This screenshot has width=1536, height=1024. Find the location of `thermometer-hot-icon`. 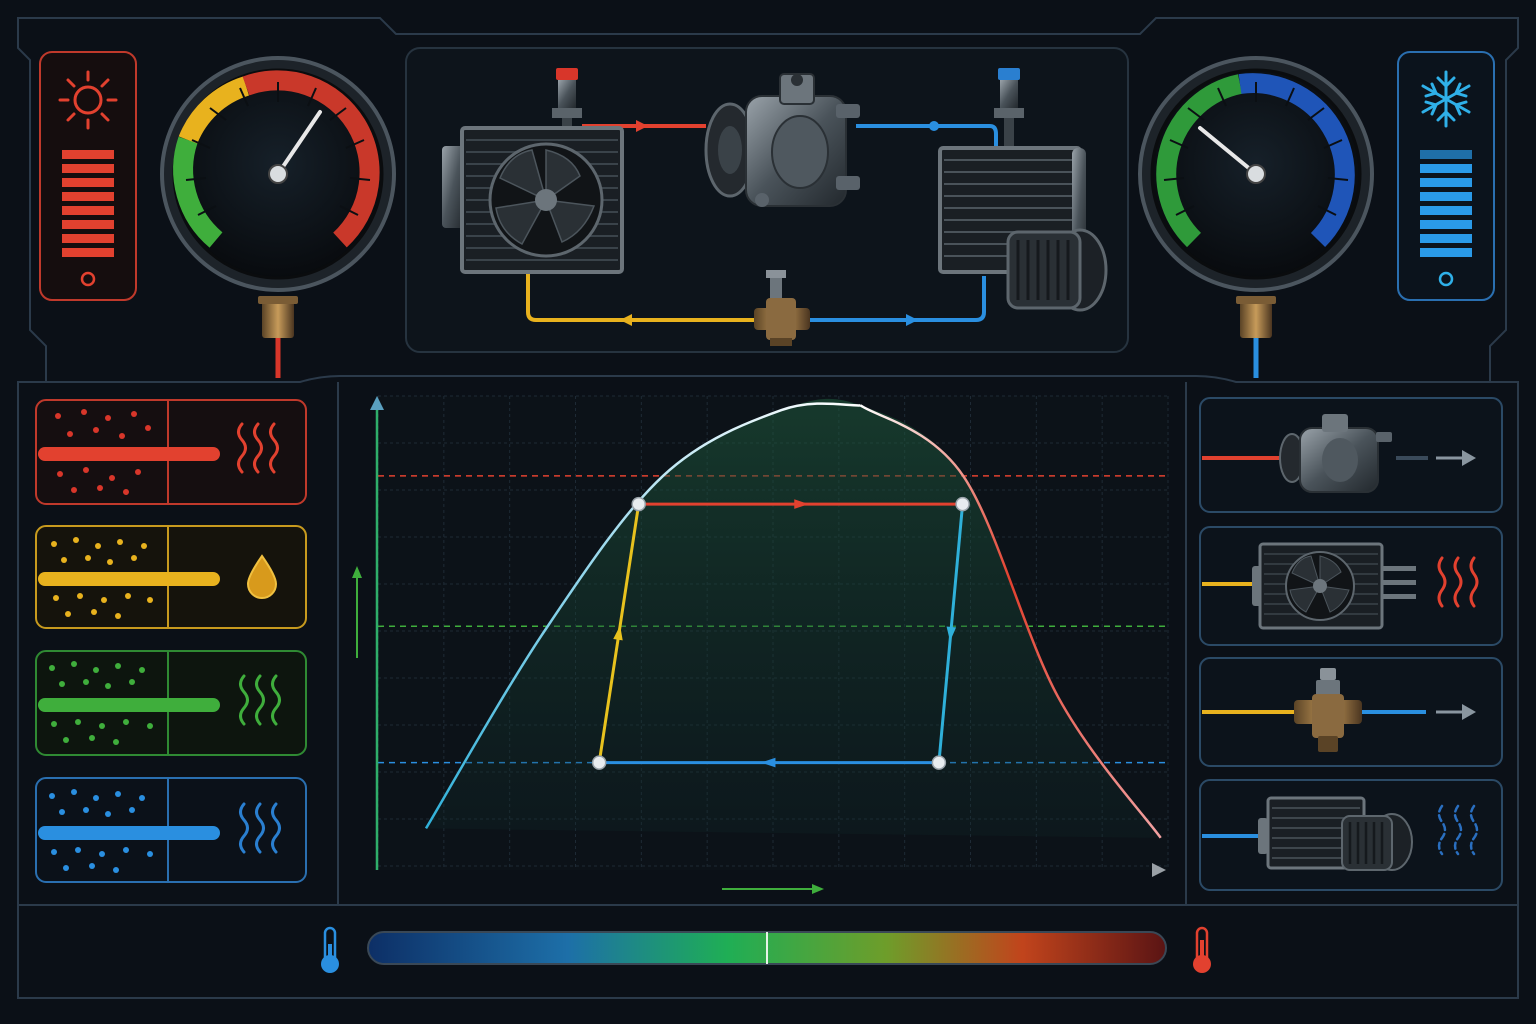

thermometer-hot-icon is located at coordinates (1202, 949).